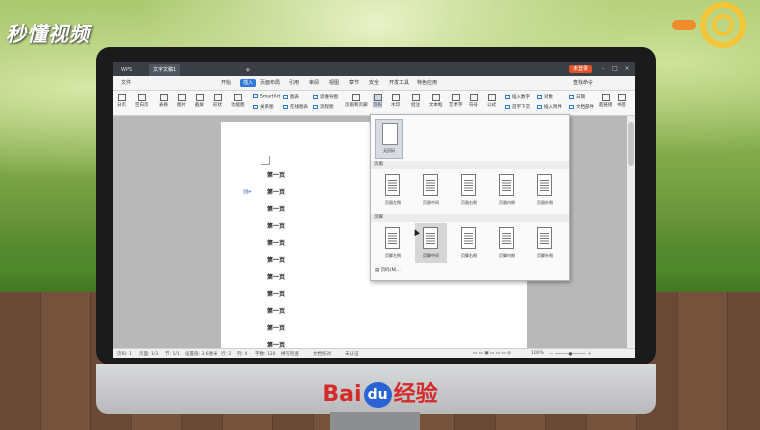  What do you see at coordinates (354, 83) in the screenshot?
I see `menu-section: 章节` at bounding box center [354, 83].